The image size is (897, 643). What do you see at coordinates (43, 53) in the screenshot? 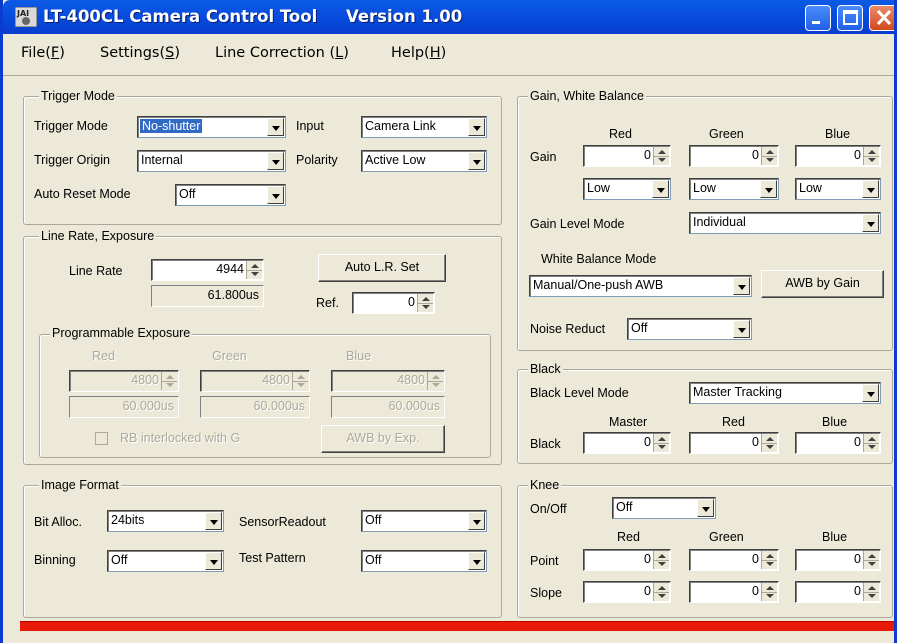
I see `menu-file: File(F)` at bounding box center [43, 53].